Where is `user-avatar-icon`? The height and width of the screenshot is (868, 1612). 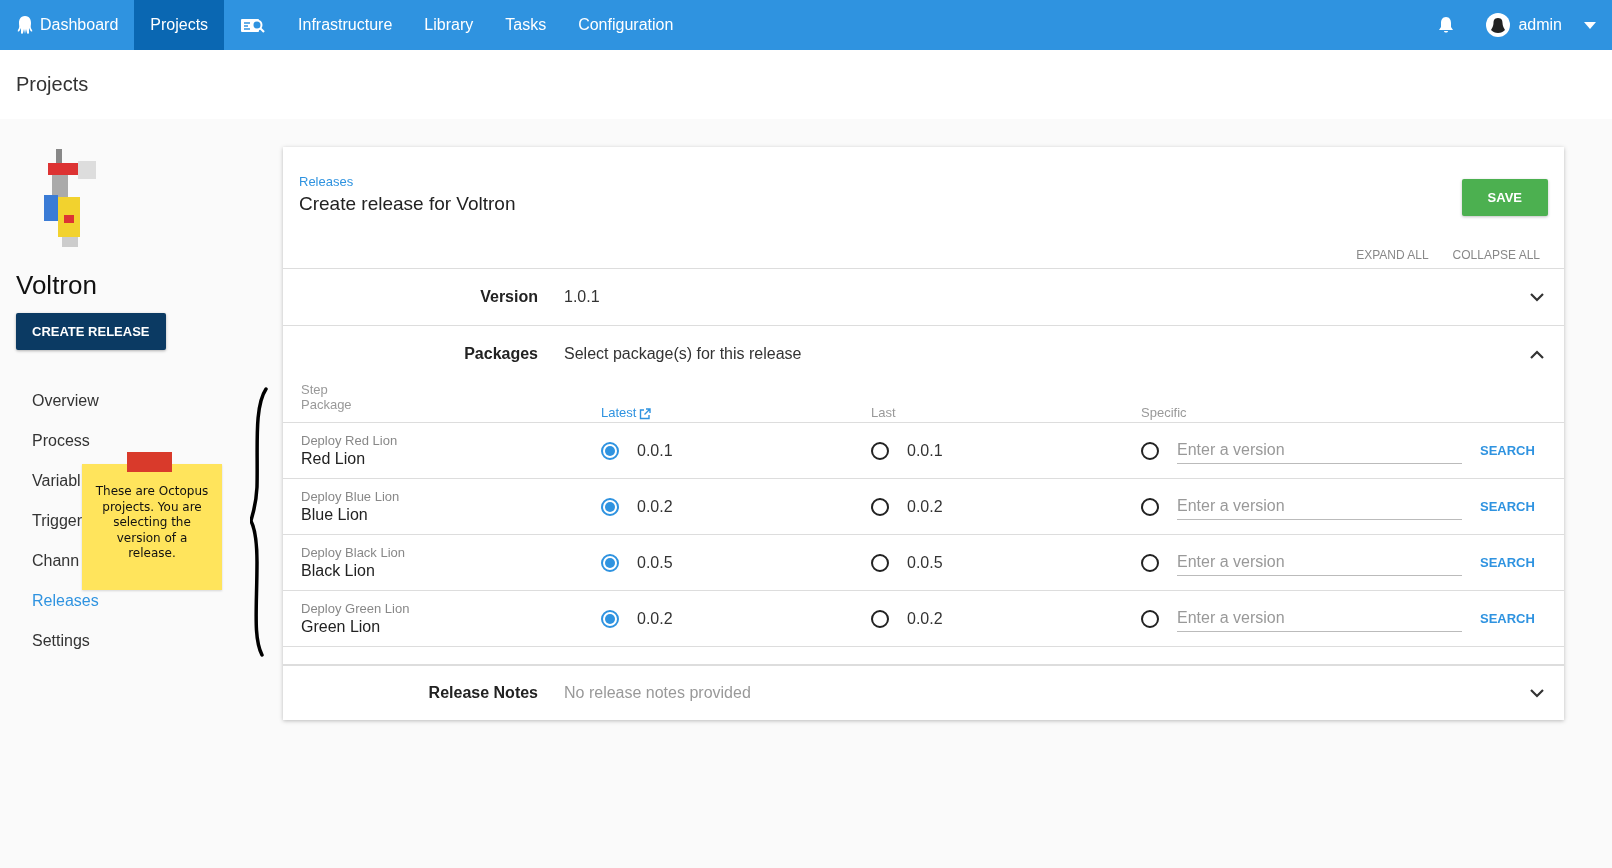 user-avatar-icon is located at coordinates (1498, 25).